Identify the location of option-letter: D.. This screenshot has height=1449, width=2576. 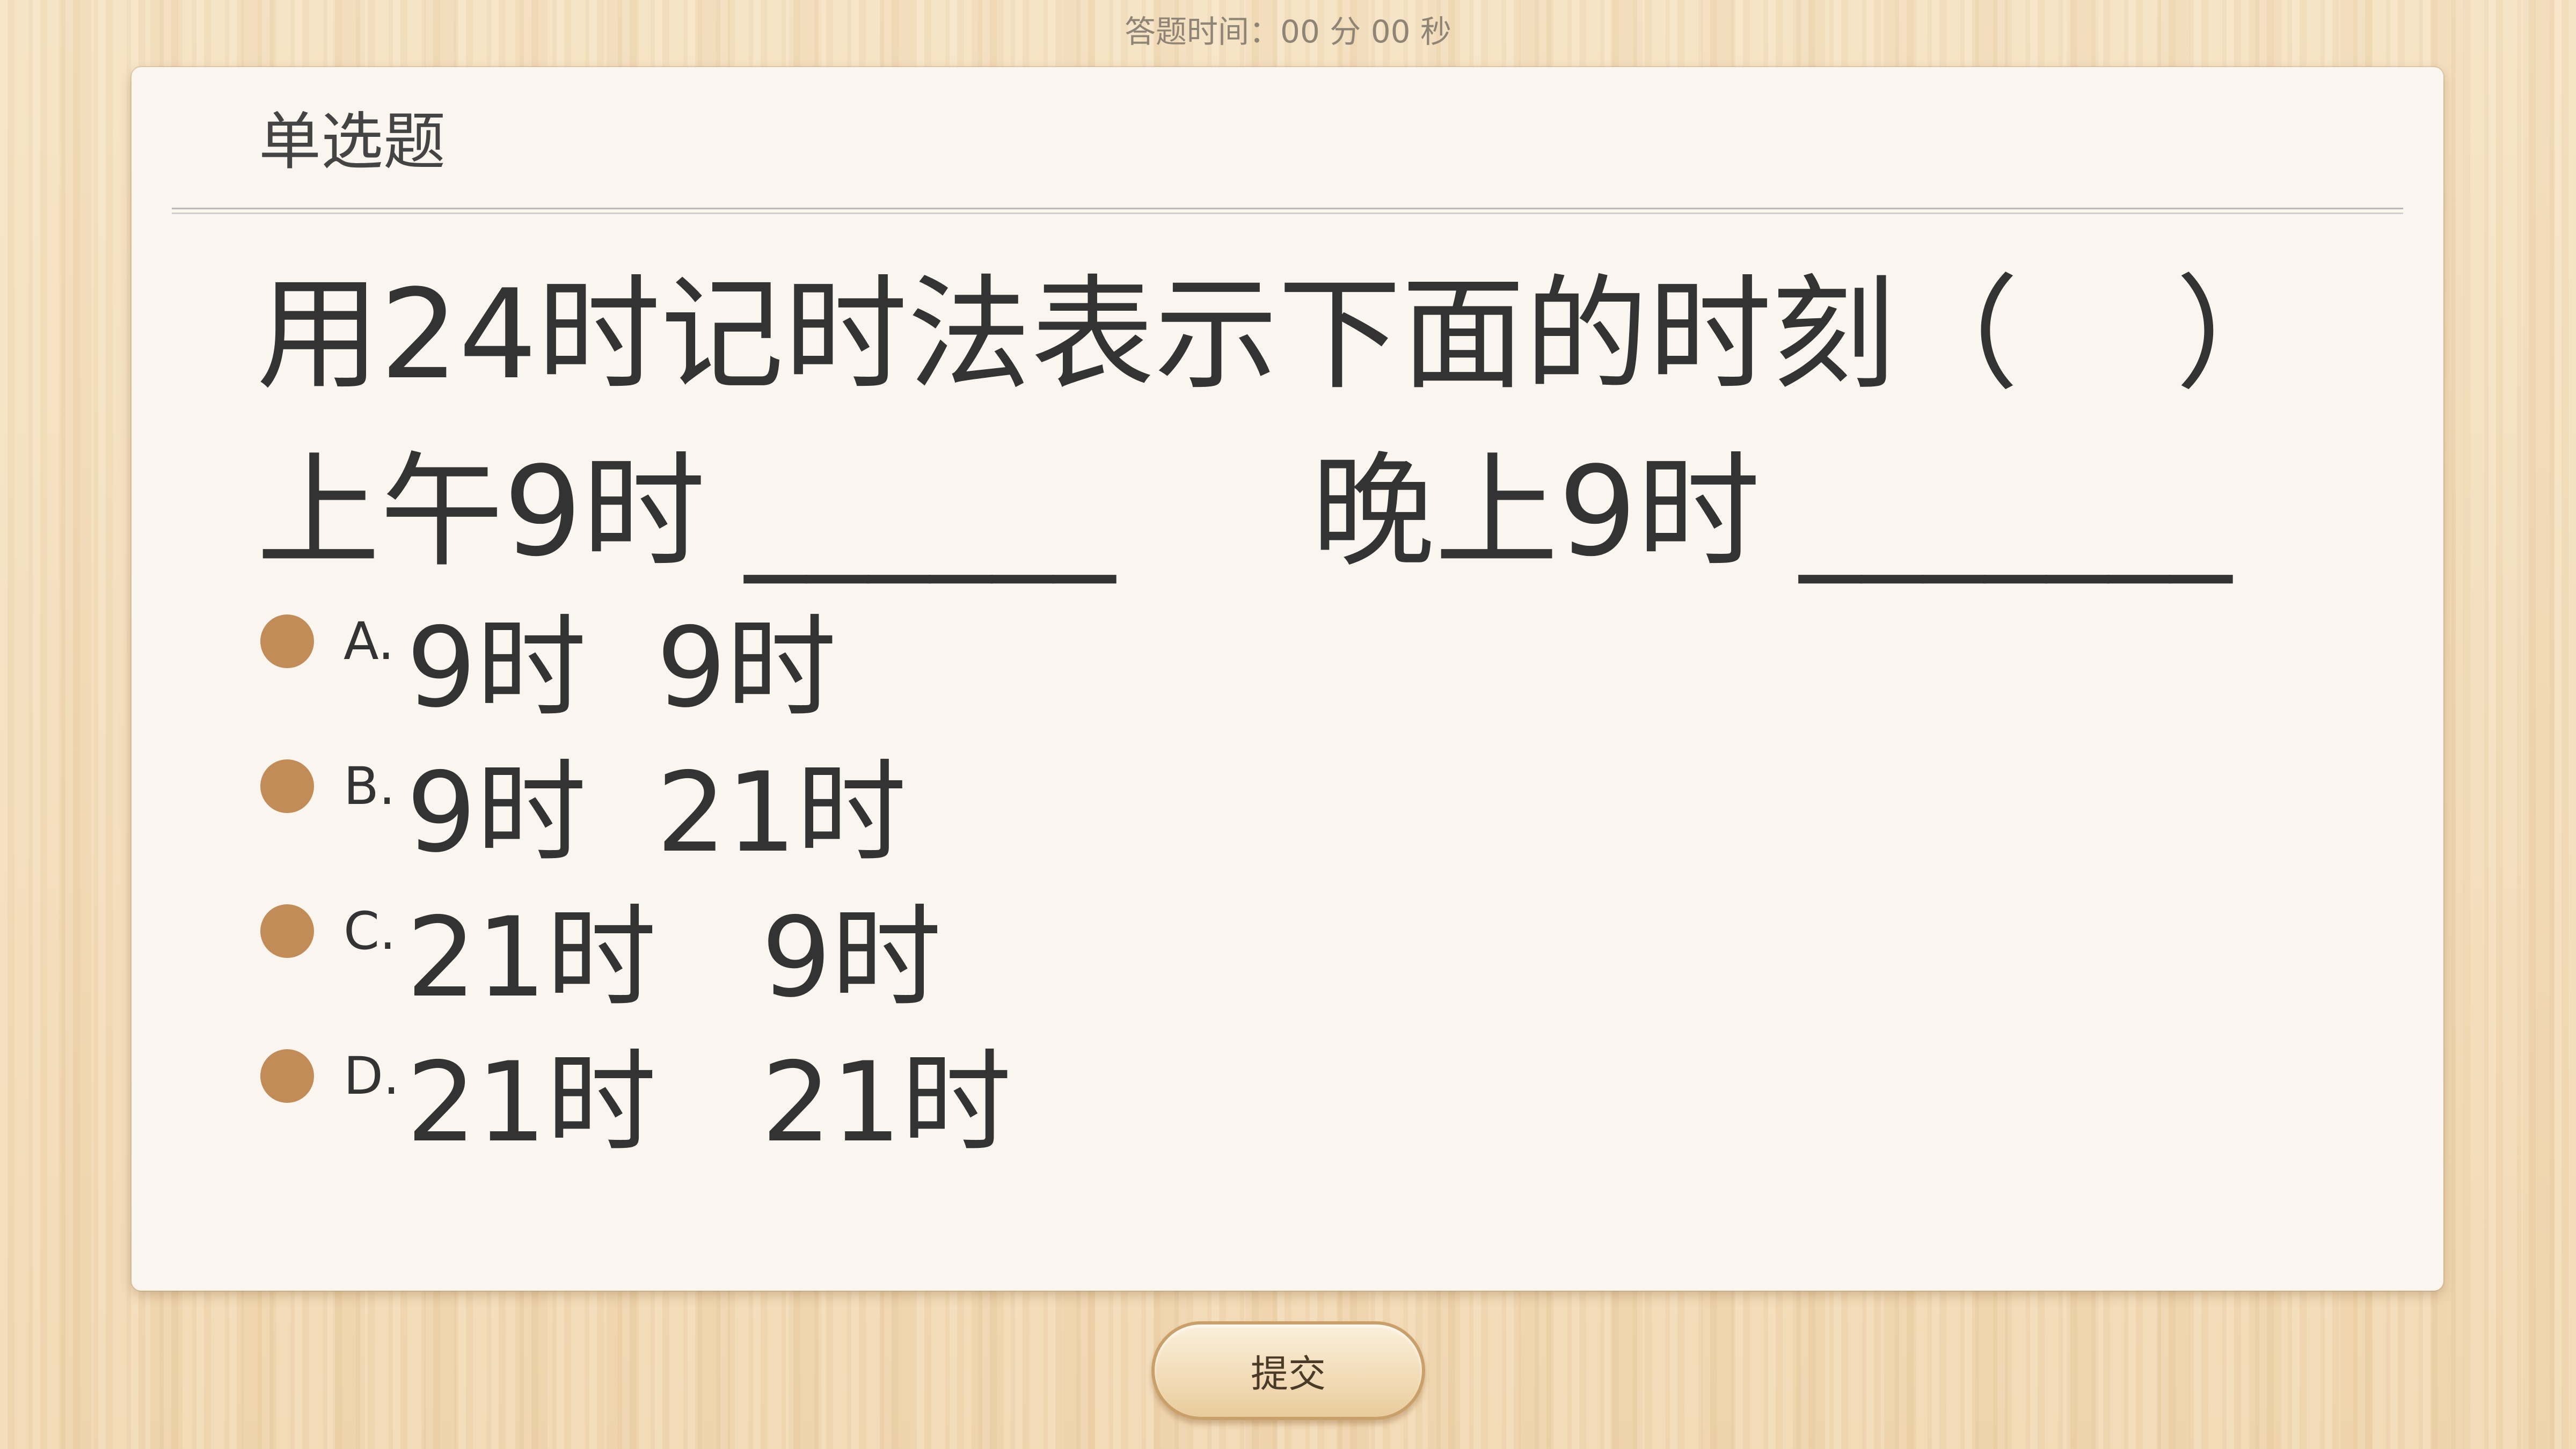
(372, 1076).